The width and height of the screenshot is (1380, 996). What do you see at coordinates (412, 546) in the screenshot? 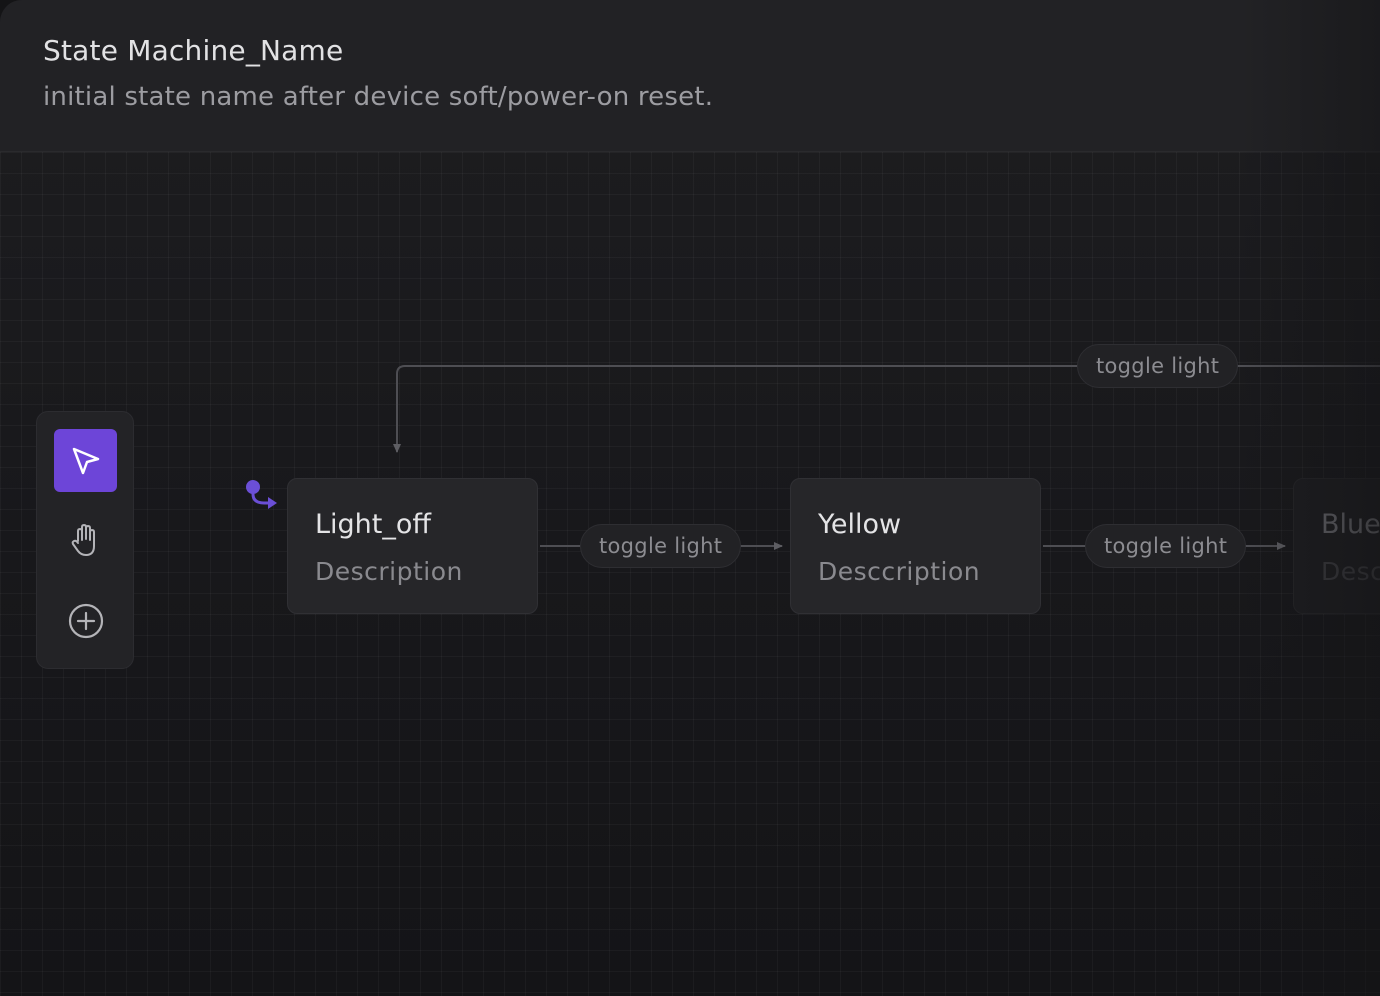
I see `state-node-light-off: Light_off Description` at bounding box center [412, 546].